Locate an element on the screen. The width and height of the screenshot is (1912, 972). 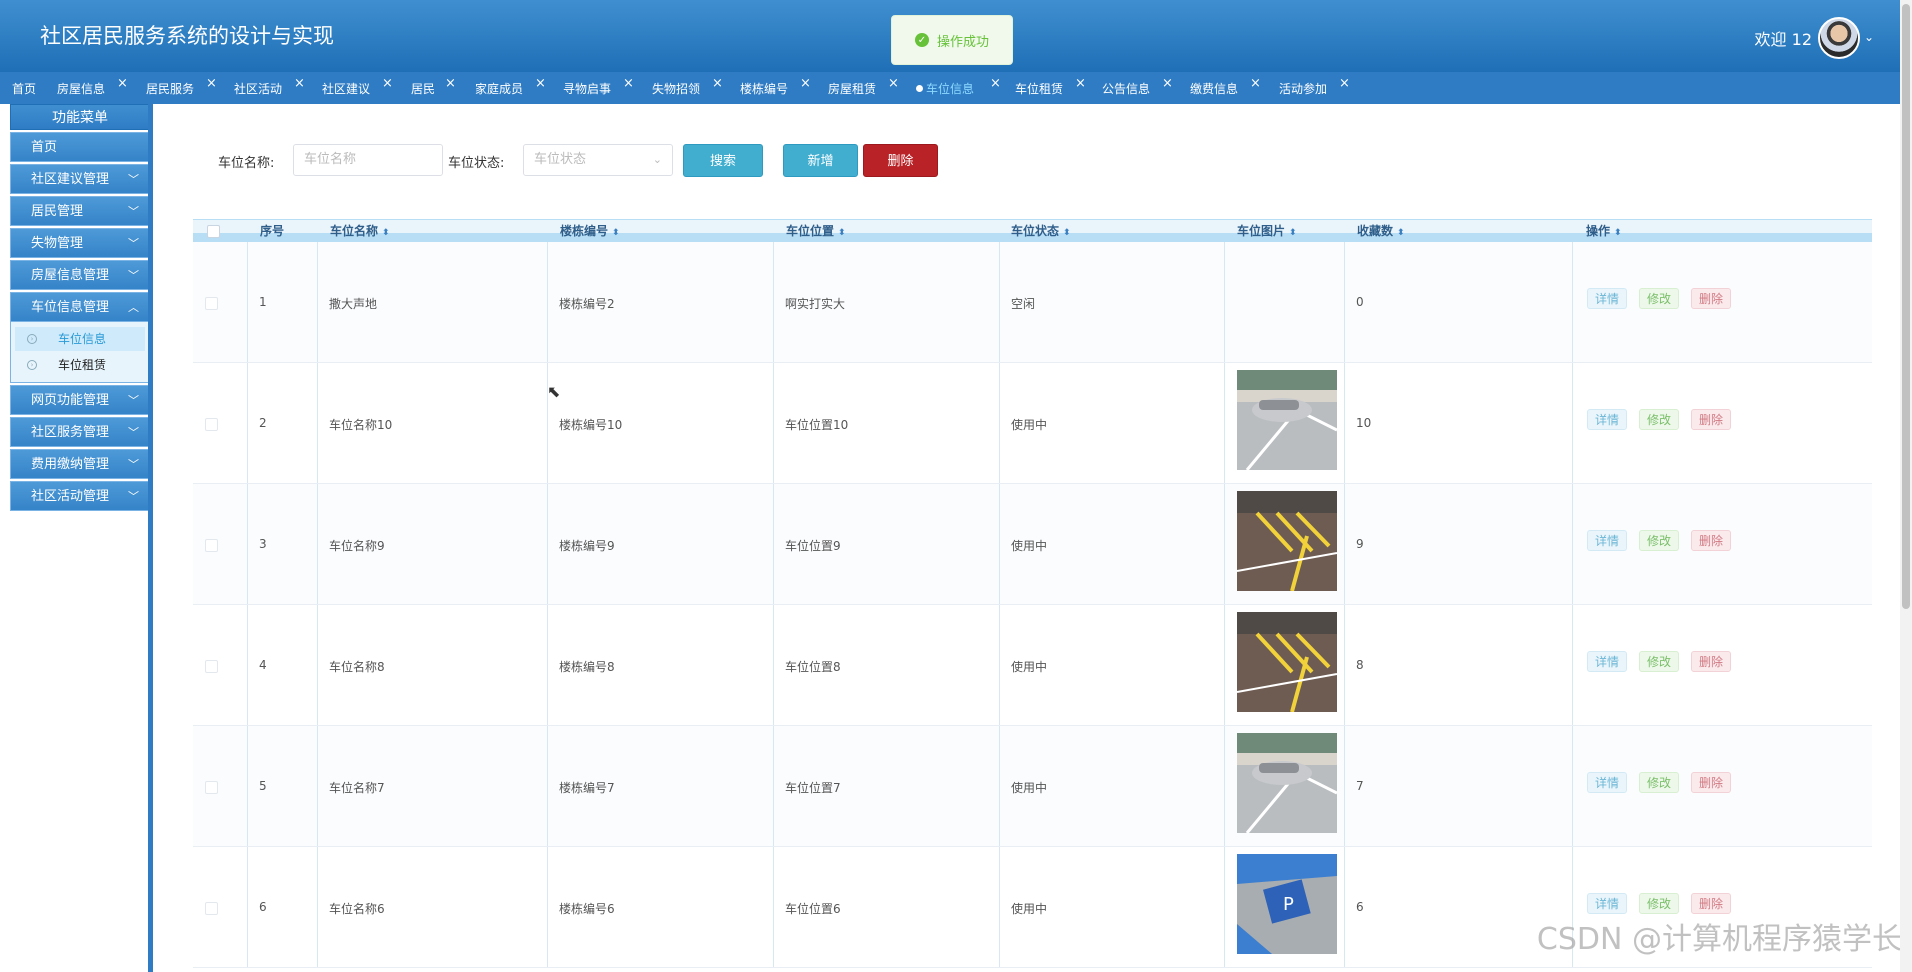
tab-15: 活动参加 × is located at coordinates (1314, 86).